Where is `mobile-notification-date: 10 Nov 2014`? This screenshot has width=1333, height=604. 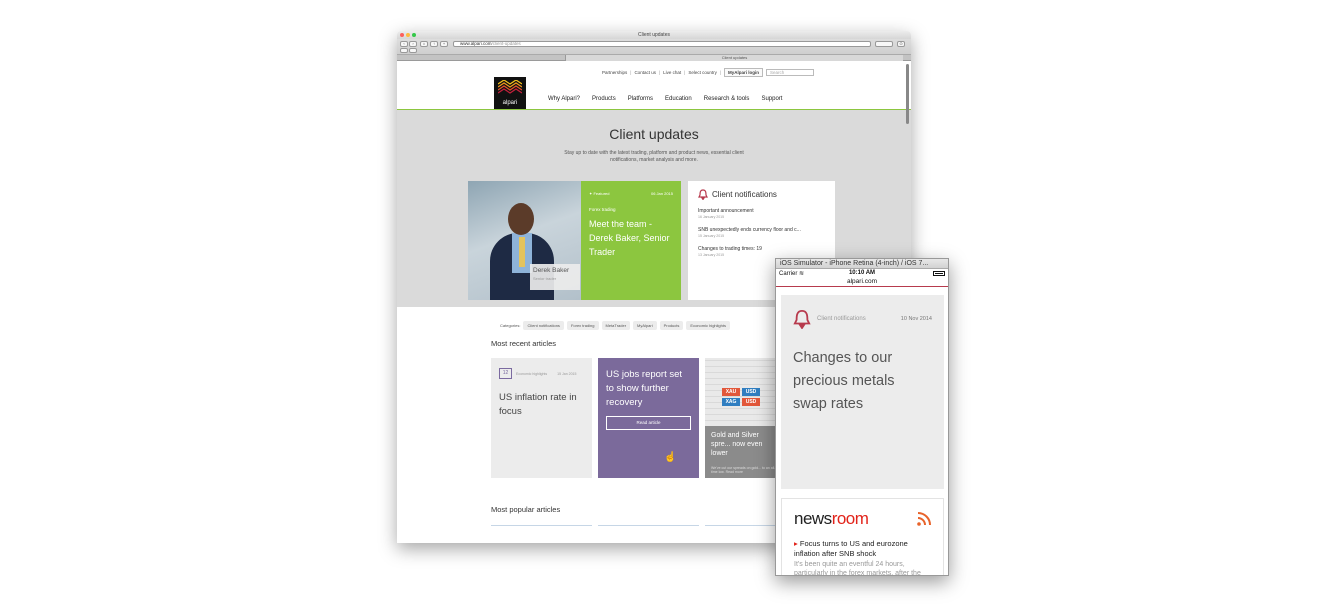
mobile-notification-date: 10 Nov 2014 is located at coordinates (916, 319).